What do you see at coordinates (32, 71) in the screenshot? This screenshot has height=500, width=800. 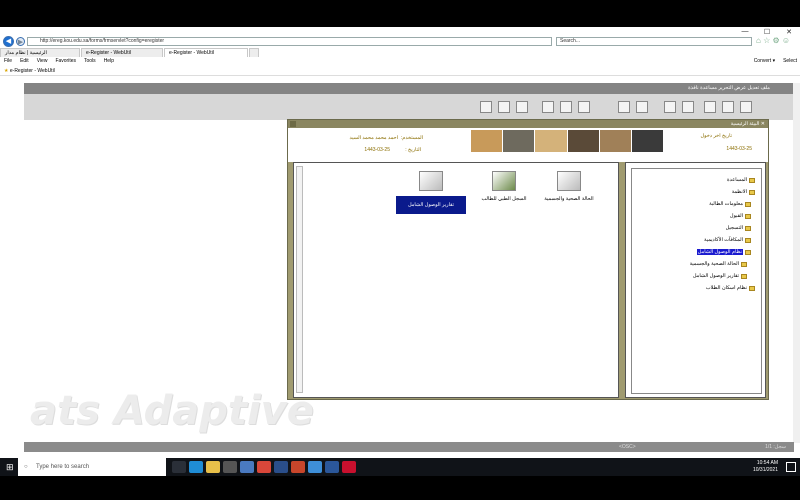 I see `favorite-link: e-Register - WebUtil` at bounding box center [32, 71].